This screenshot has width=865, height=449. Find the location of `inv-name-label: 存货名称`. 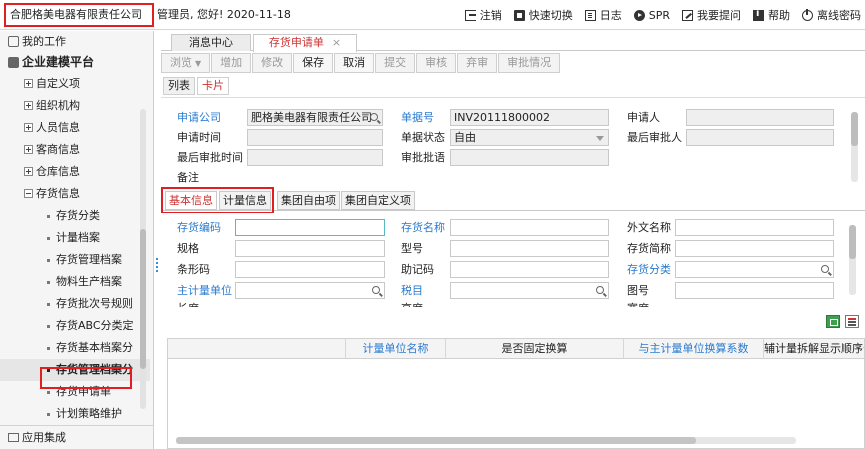

inv-name-label: 存货名称 is located at coordinates (423, 227).